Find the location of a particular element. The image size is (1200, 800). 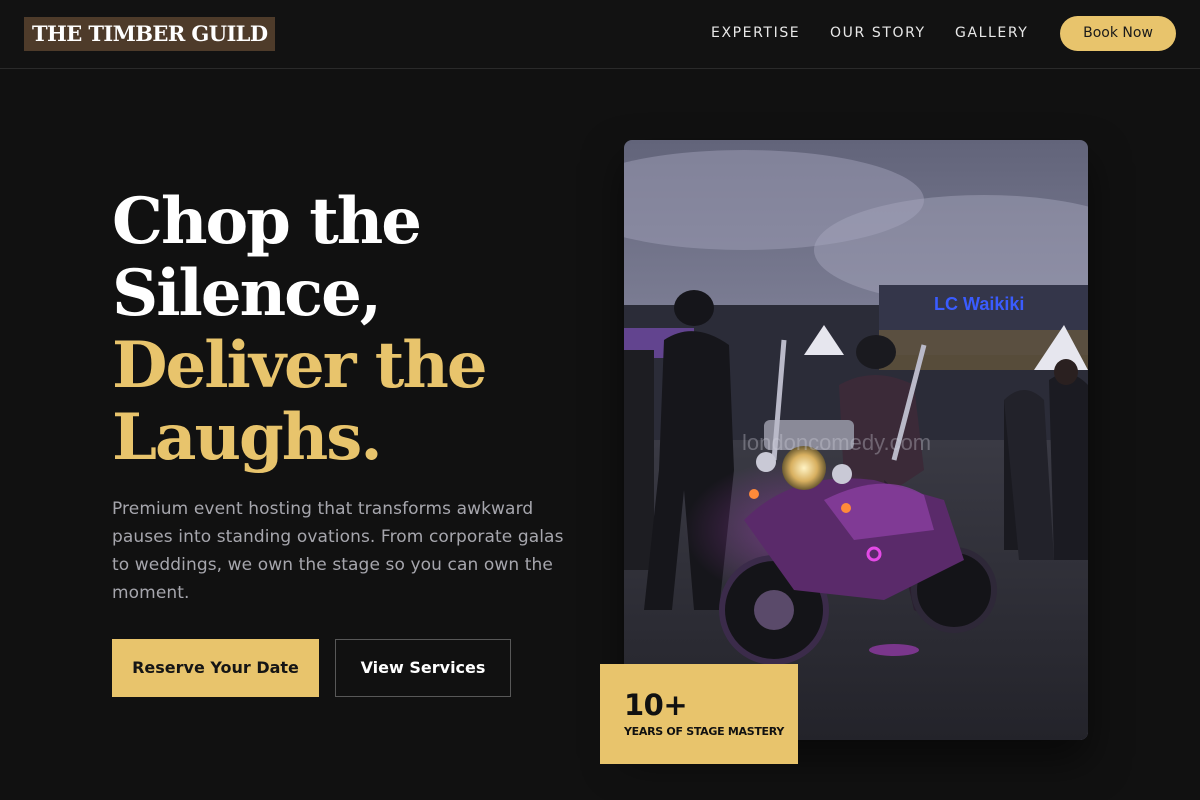

hero-headline: Chop the Silence, Deliver the Laughs. is located at coordinates (352, 330).